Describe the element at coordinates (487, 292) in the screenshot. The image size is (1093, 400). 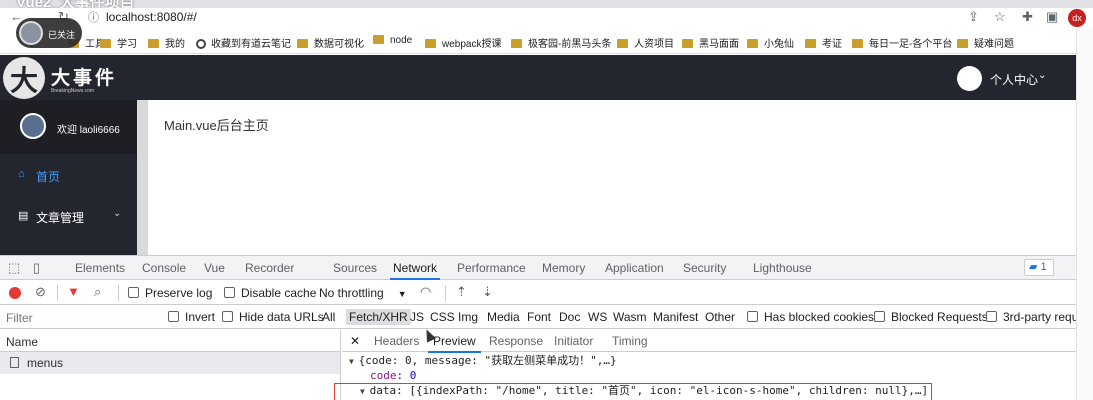
I see `download-icon: ⇣` at that location.